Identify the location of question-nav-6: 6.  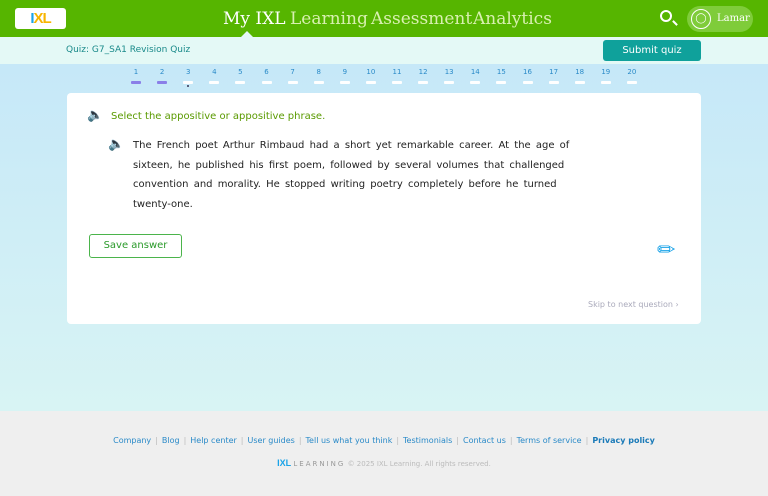
(267, 76).